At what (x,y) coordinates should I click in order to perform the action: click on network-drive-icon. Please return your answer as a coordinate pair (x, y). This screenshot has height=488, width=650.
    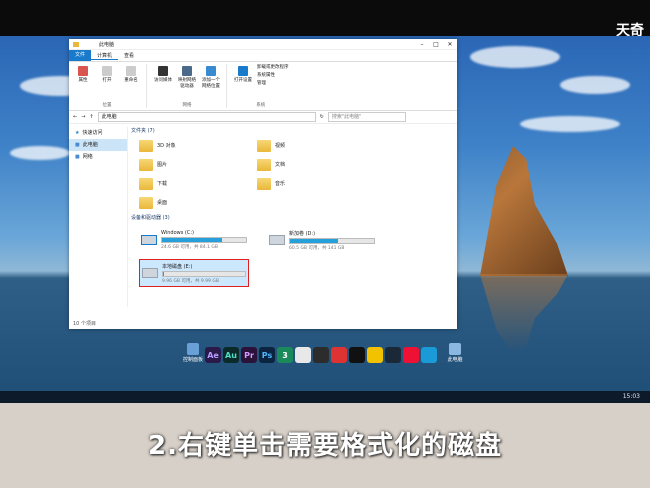
    Looking at the image, I should click on (187, 71).